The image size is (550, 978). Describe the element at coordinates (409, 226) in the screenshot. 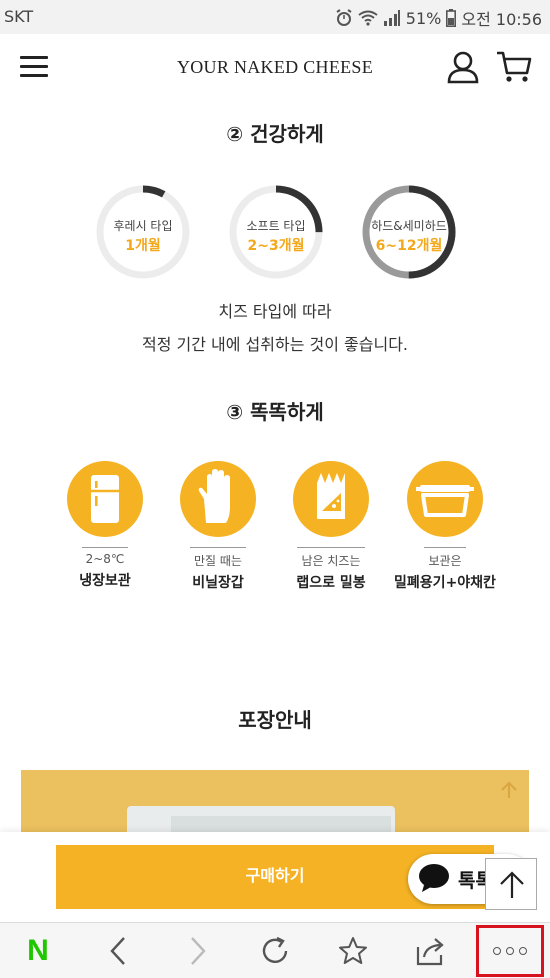

I see `ring-label: 하드&세미하드` at that location.